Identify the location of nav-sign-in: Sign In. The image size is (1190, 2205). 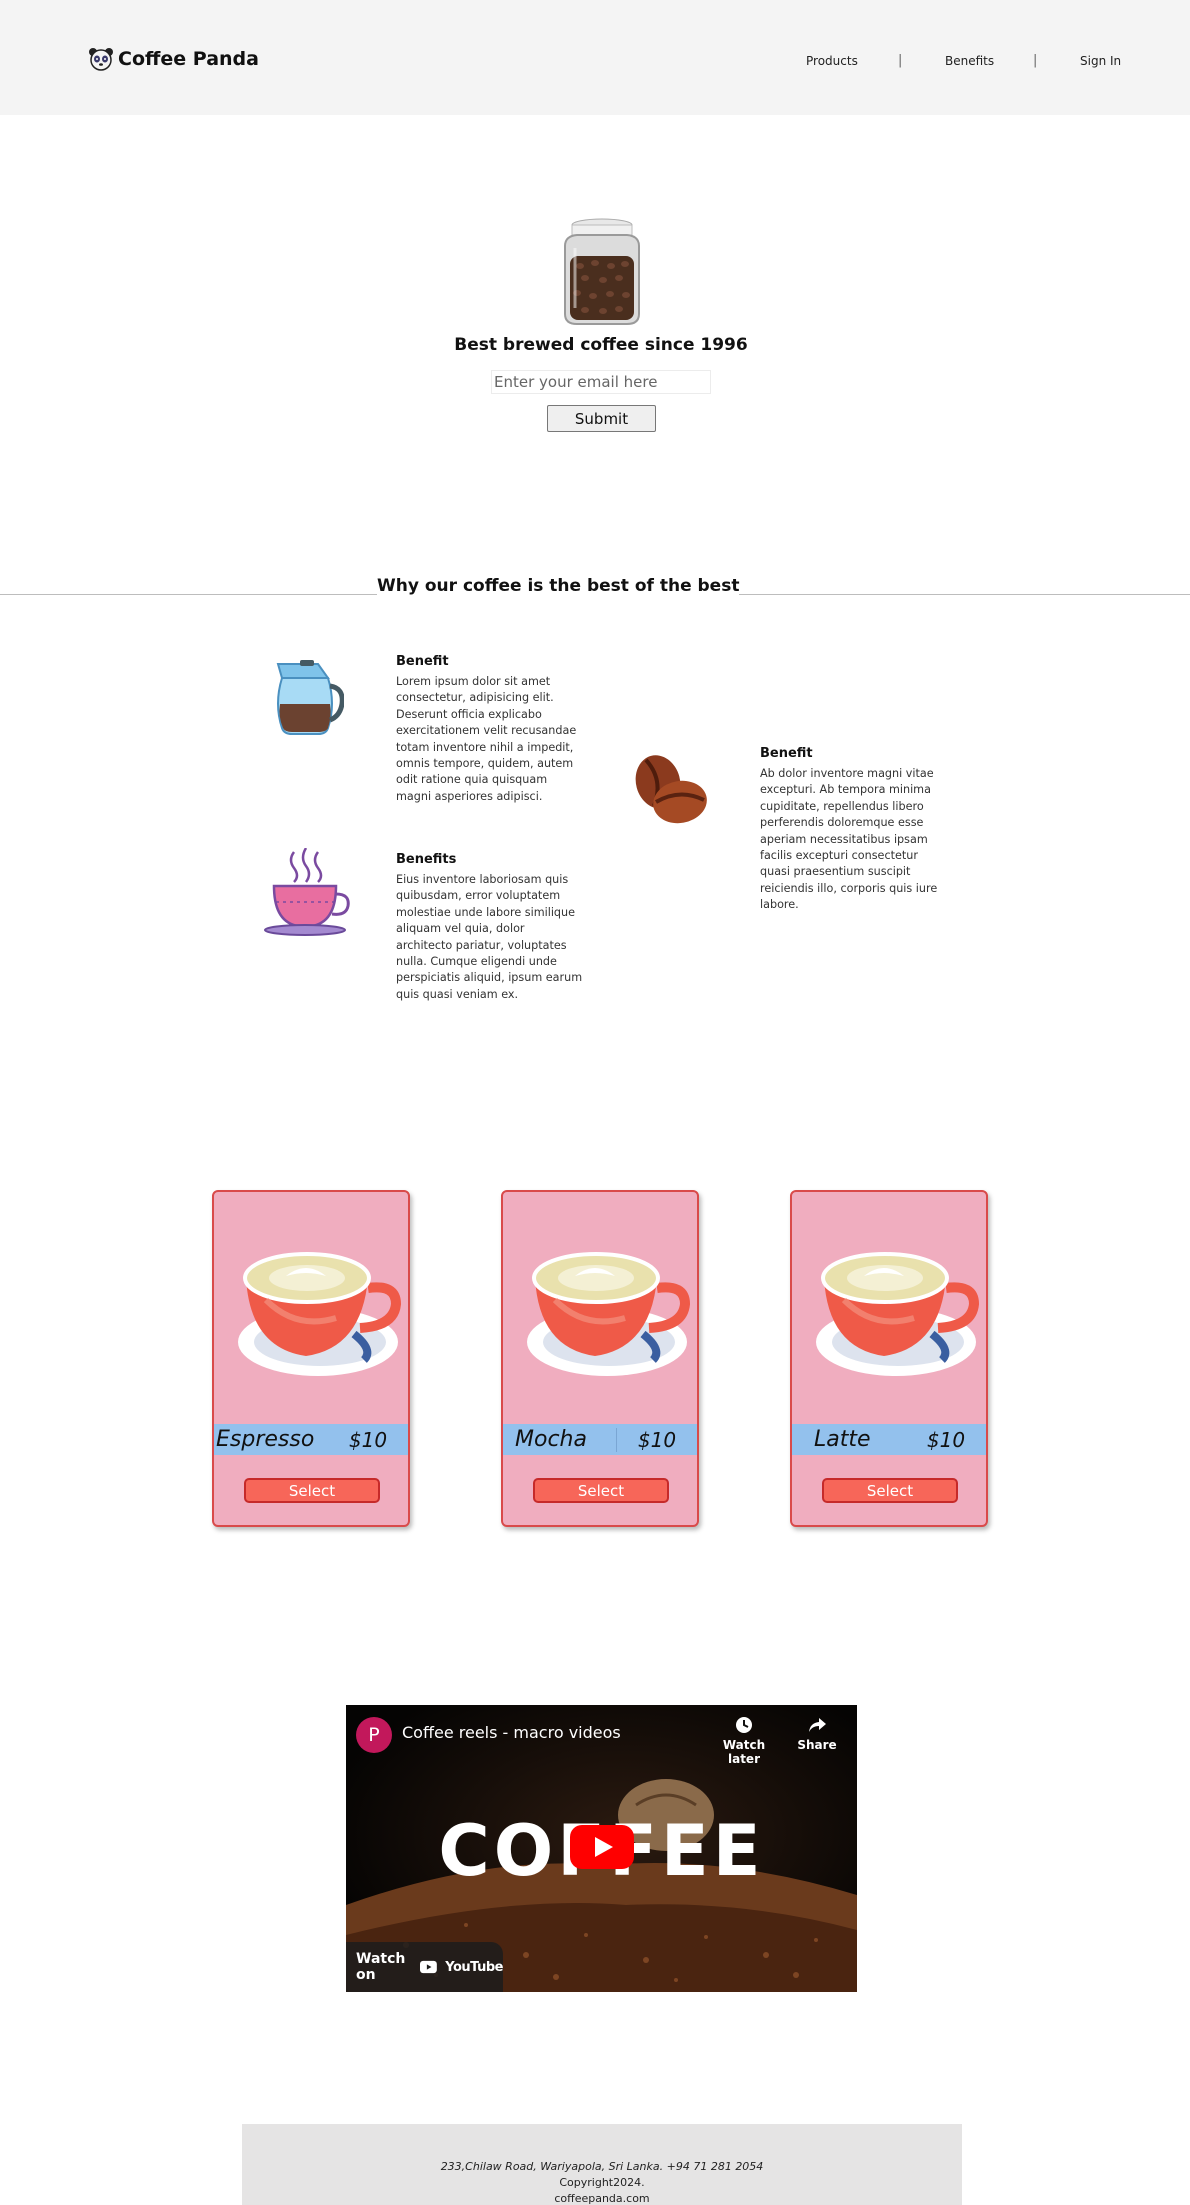
(1100, 61).